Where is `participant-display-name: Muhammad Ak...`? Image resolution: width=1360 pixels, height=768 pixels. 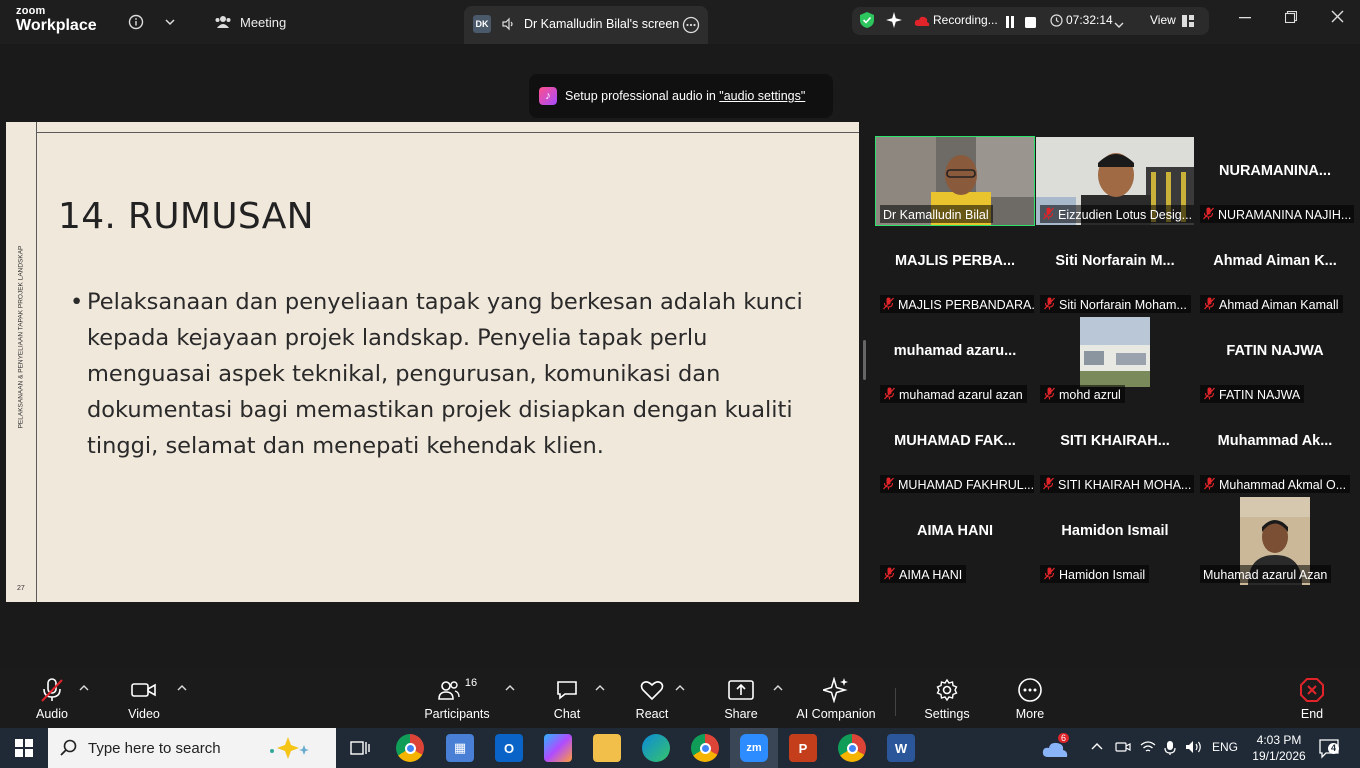
participant-display-name: Muhammad Ak... is located at coordinates (1275, 441).